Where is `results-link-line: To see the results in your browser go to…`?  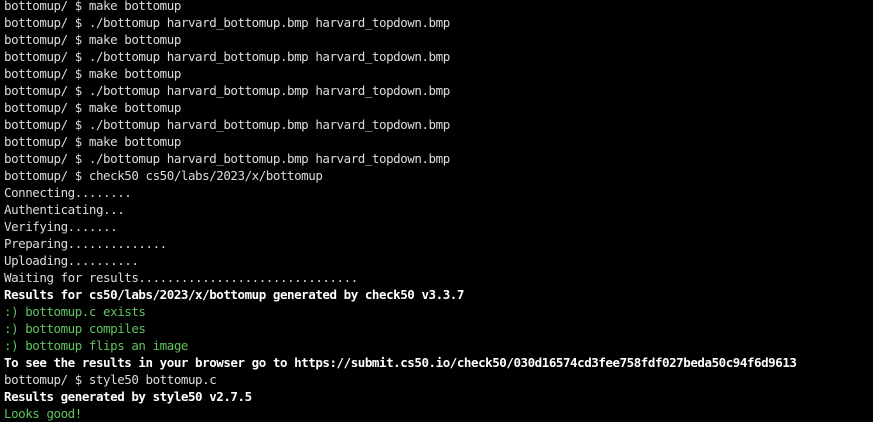
results-link-line: To see the results in your browser go to… is located at coordinates (438, 362).